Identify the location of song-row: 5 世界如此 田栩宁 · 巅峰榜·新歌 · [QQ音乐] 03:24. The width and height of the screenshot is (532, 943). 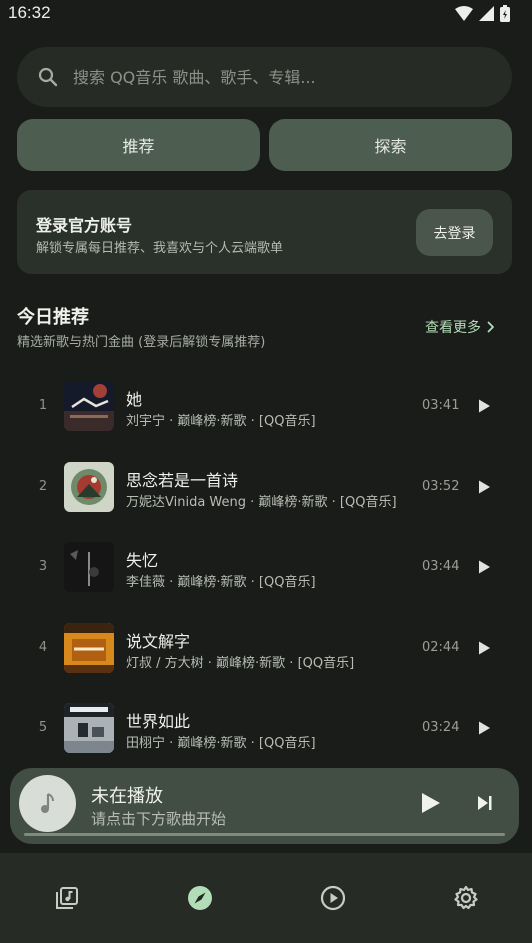
(266, 728).